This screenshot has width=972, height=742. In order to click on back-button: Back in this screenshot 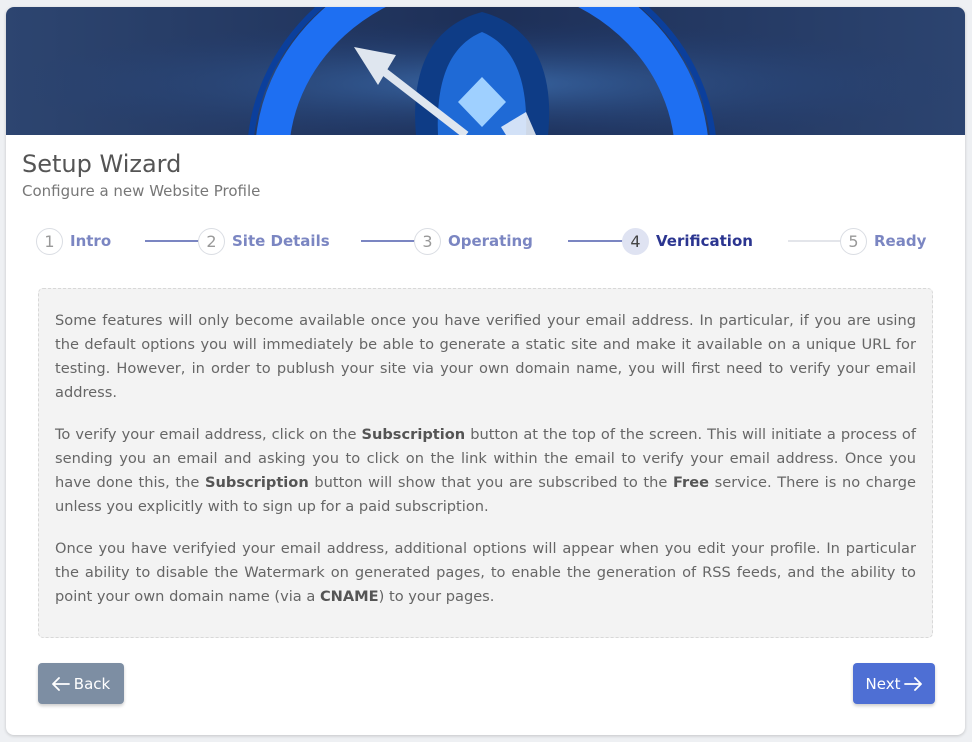, I will do `click(81, 683)`.